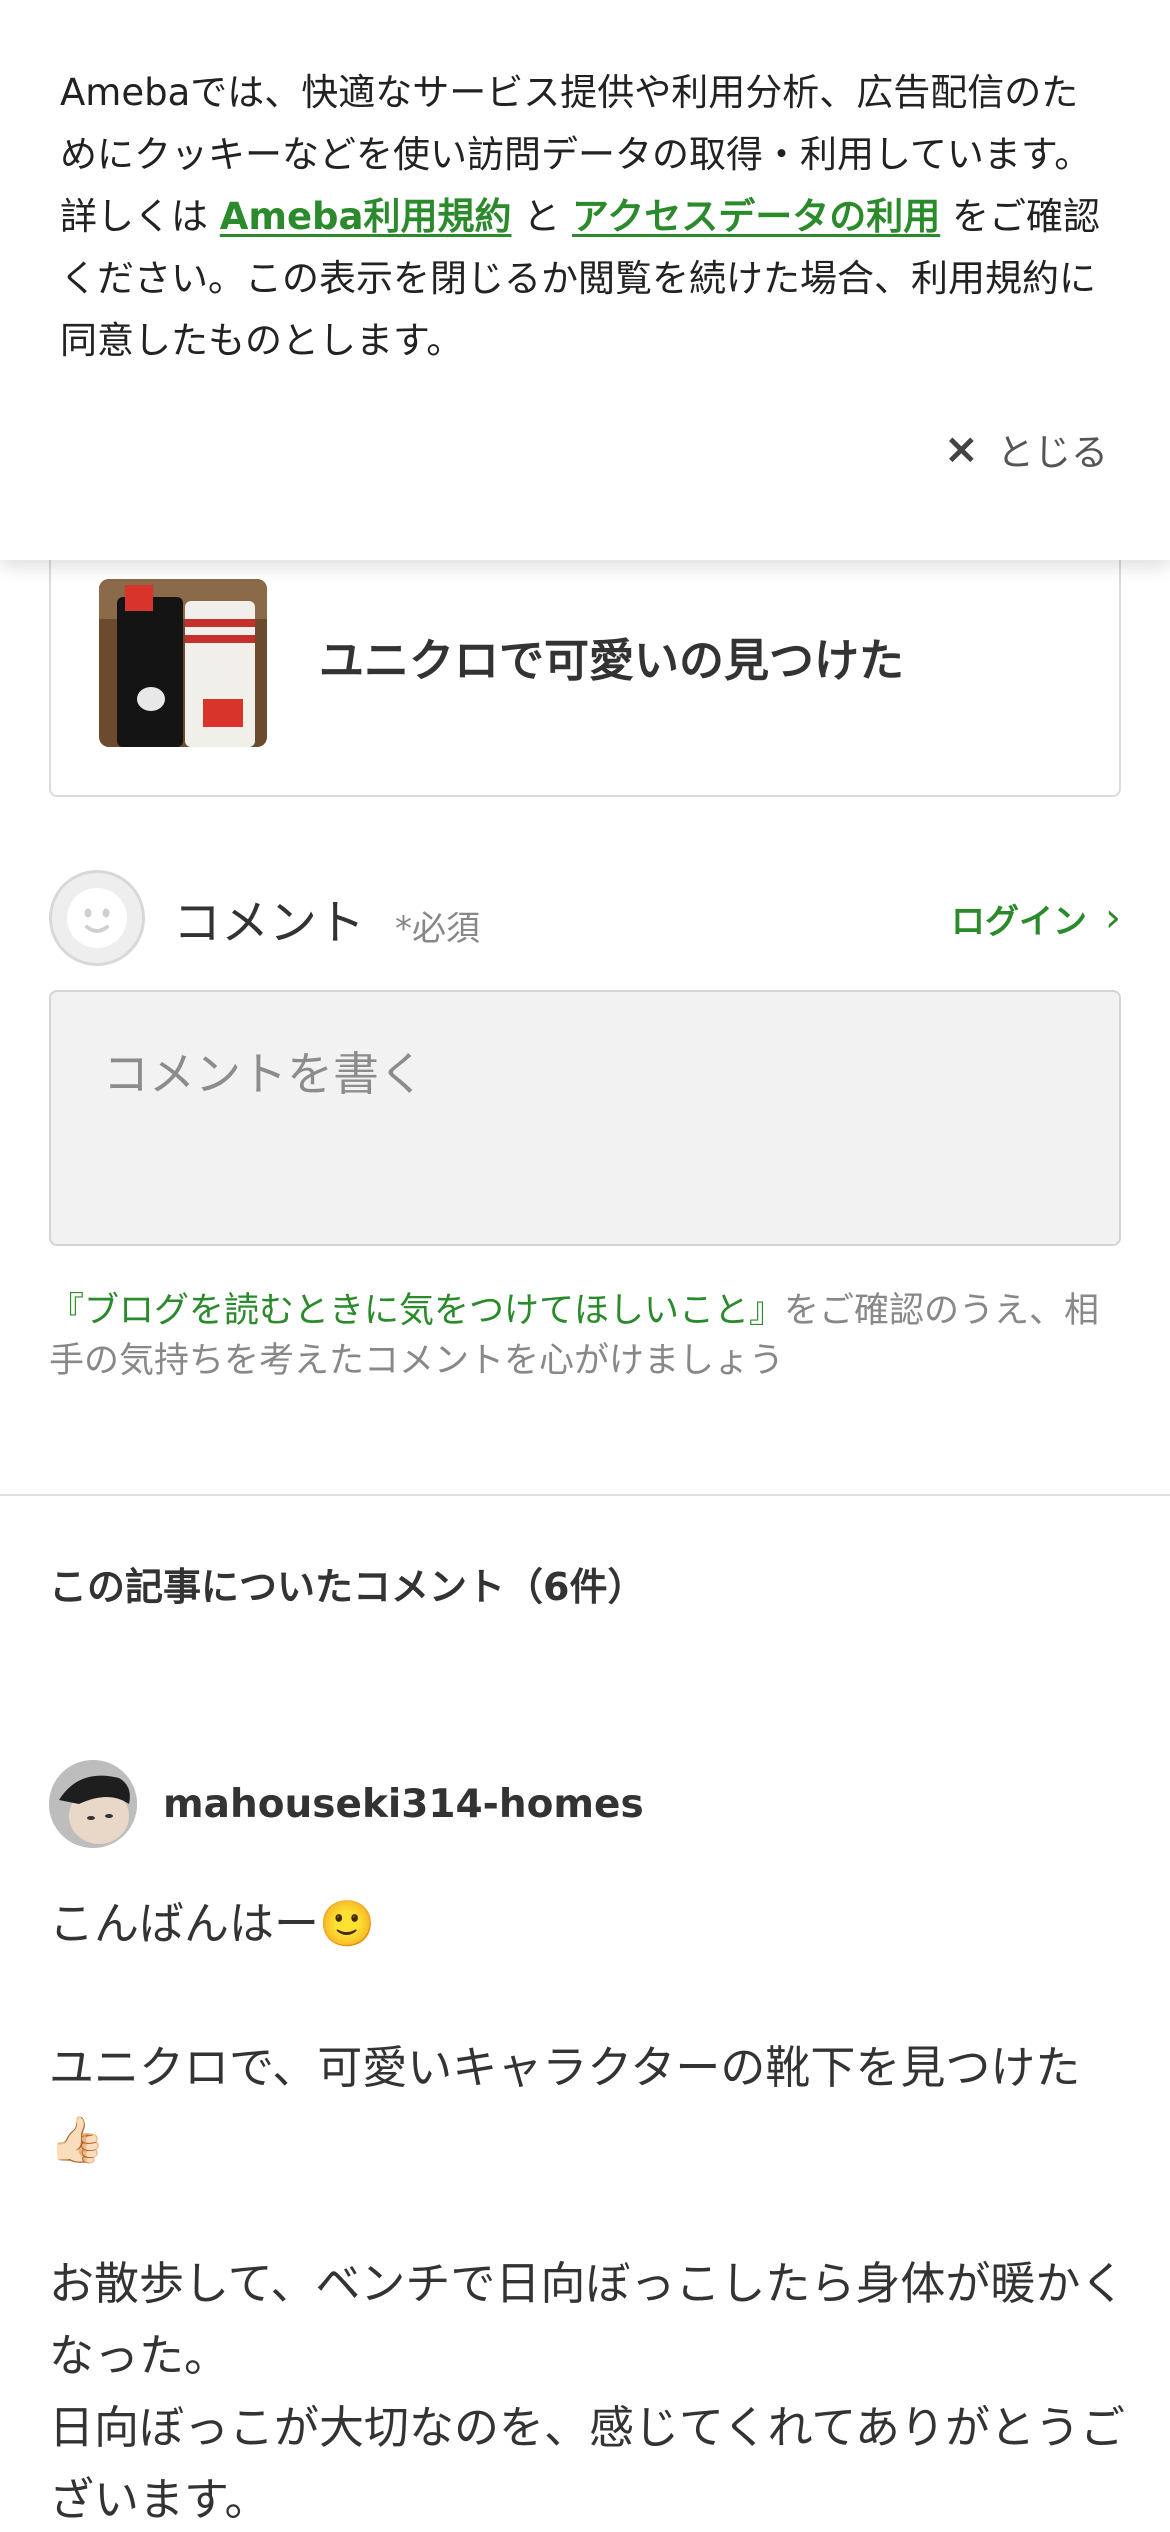 The width and height of the screenshot is (1170, 2532). I want to click on close-icon: ×, so click(961, 448).